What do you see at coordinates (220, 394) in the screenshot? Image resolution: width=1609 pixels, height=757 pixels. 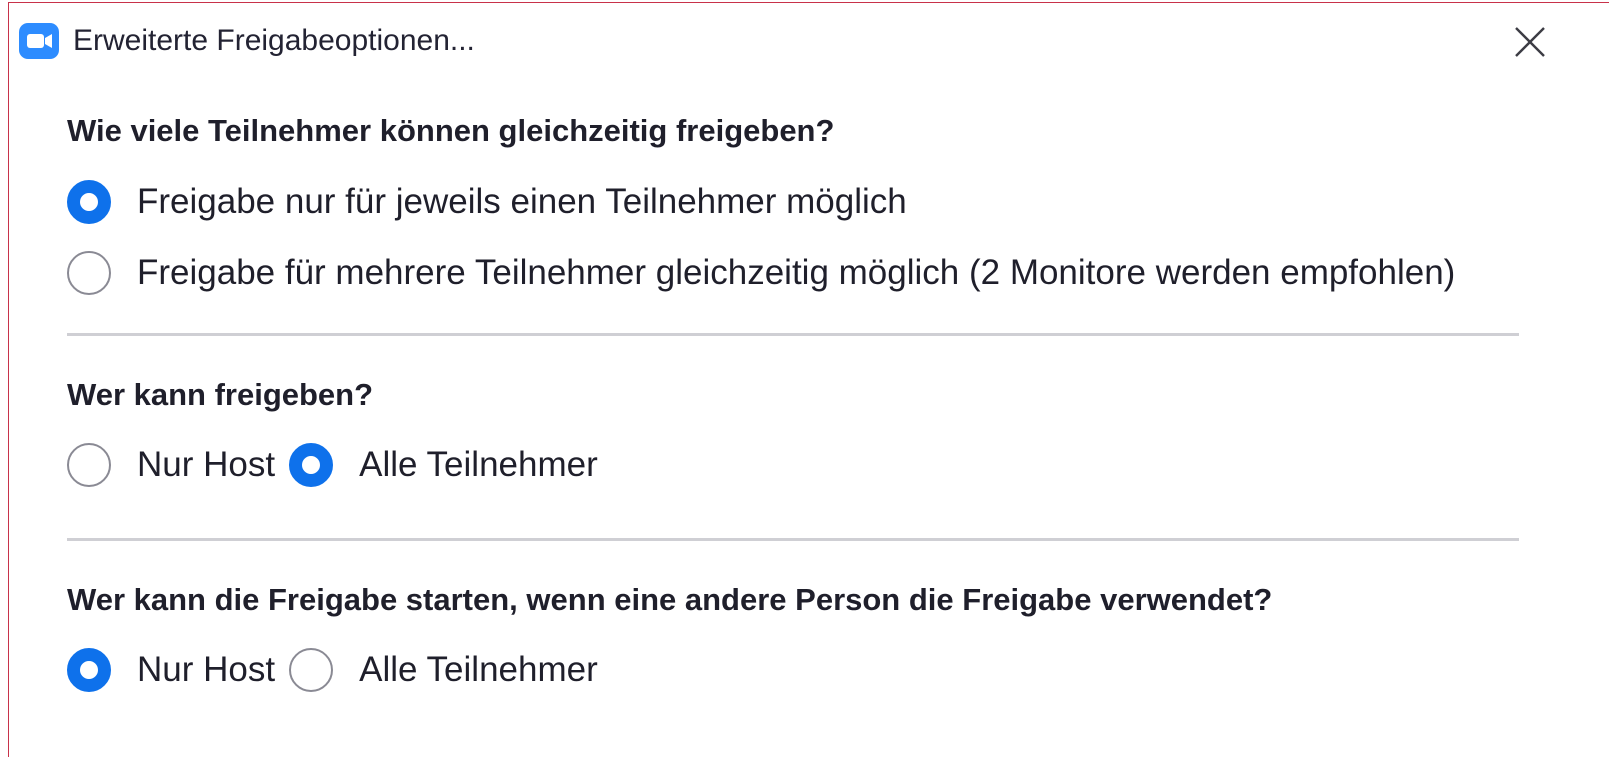 I see `section-heading-who-can-share: Wer kann freigeben?` at bounding box center [220, 394].